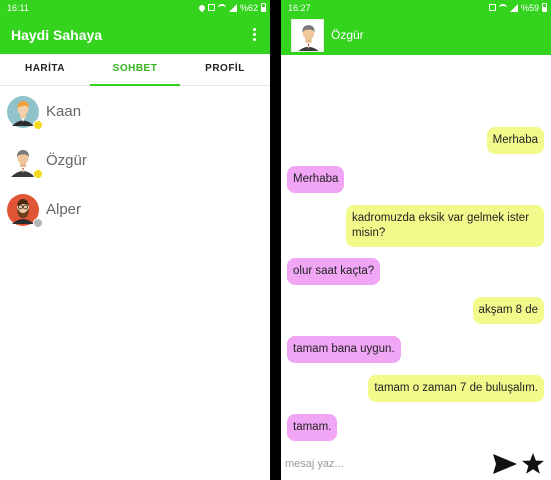  What do you see at coordinates (18, 7) in the screenshot?
I see `status-time: 16:11` at bounding box center [18, 7].